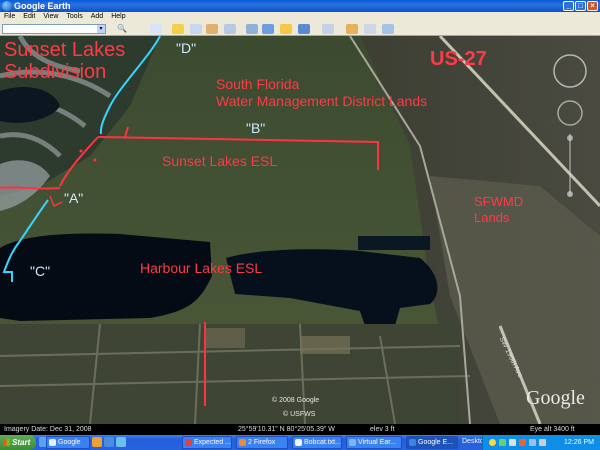 This screenshot has height=450, width=600. Describe the element at coordinates (268, 29) in the screenshot. I see `historical-imagery-icon` at that location.